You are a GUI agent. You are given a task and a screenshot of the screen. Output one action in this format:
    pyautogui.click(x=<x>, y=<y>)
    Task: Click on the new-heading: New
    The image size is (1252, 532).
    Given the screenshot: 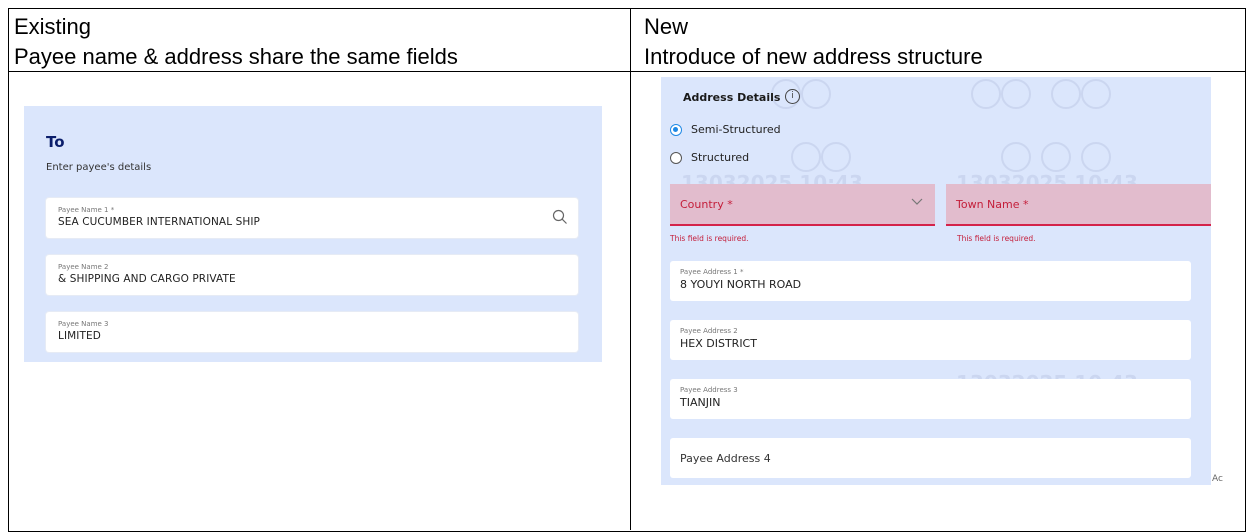 What is the action you would take?
    pyautogui.click(x=666, y=26)
    